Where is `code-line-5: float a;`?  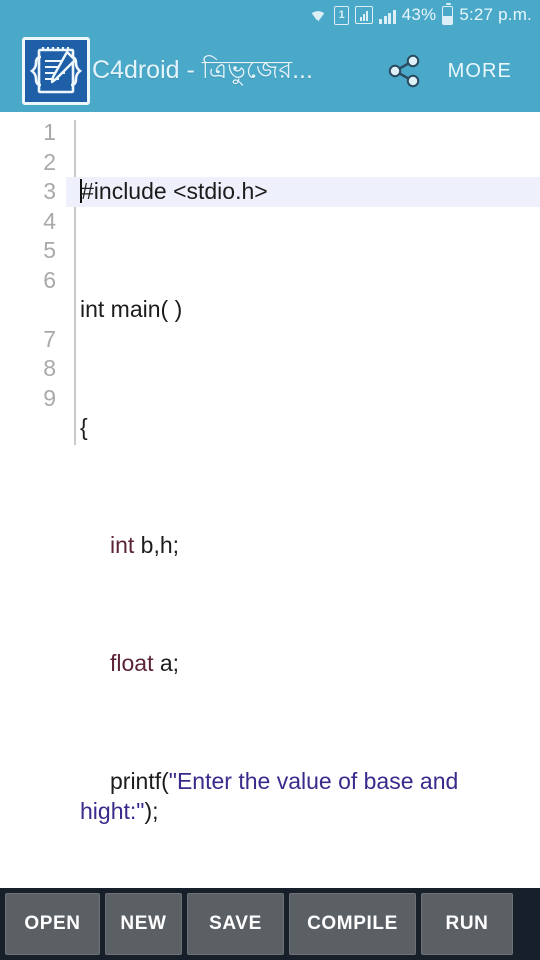 code-line-5: float a; is located at coordinates (310, 664).